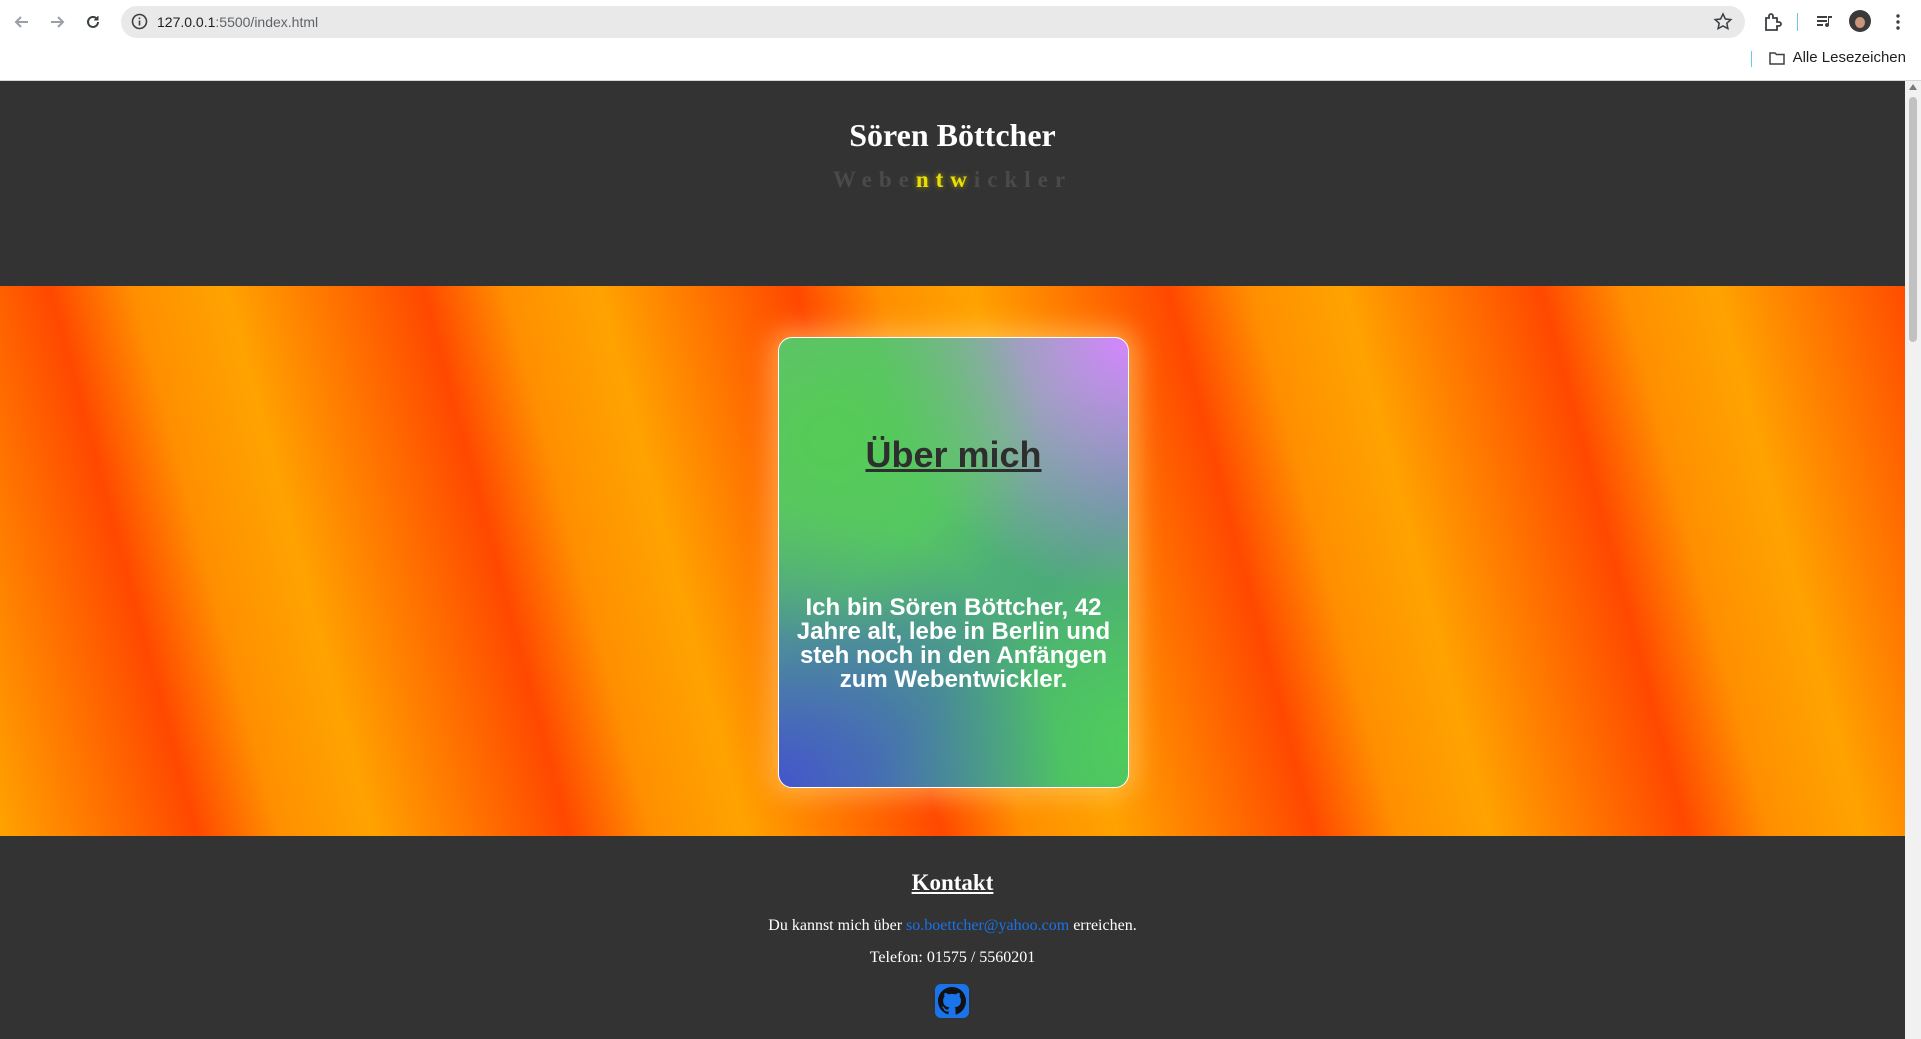 This screenshot has width=1921, height=1039. Describe the element at coordinates (837, 925) in the screenshot. I see `contact-text-before: Du kannst mich über` at that location.